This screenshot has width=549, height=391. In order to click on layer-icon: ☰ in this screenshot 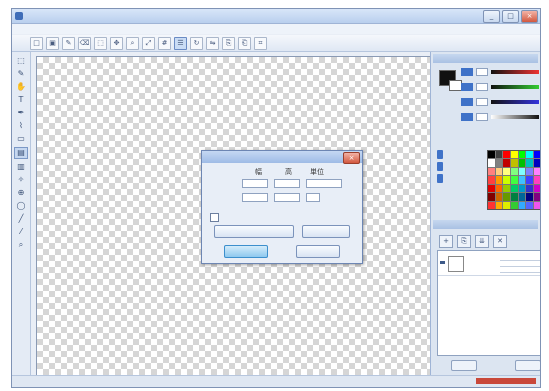, I will do `click(180, 43)`.